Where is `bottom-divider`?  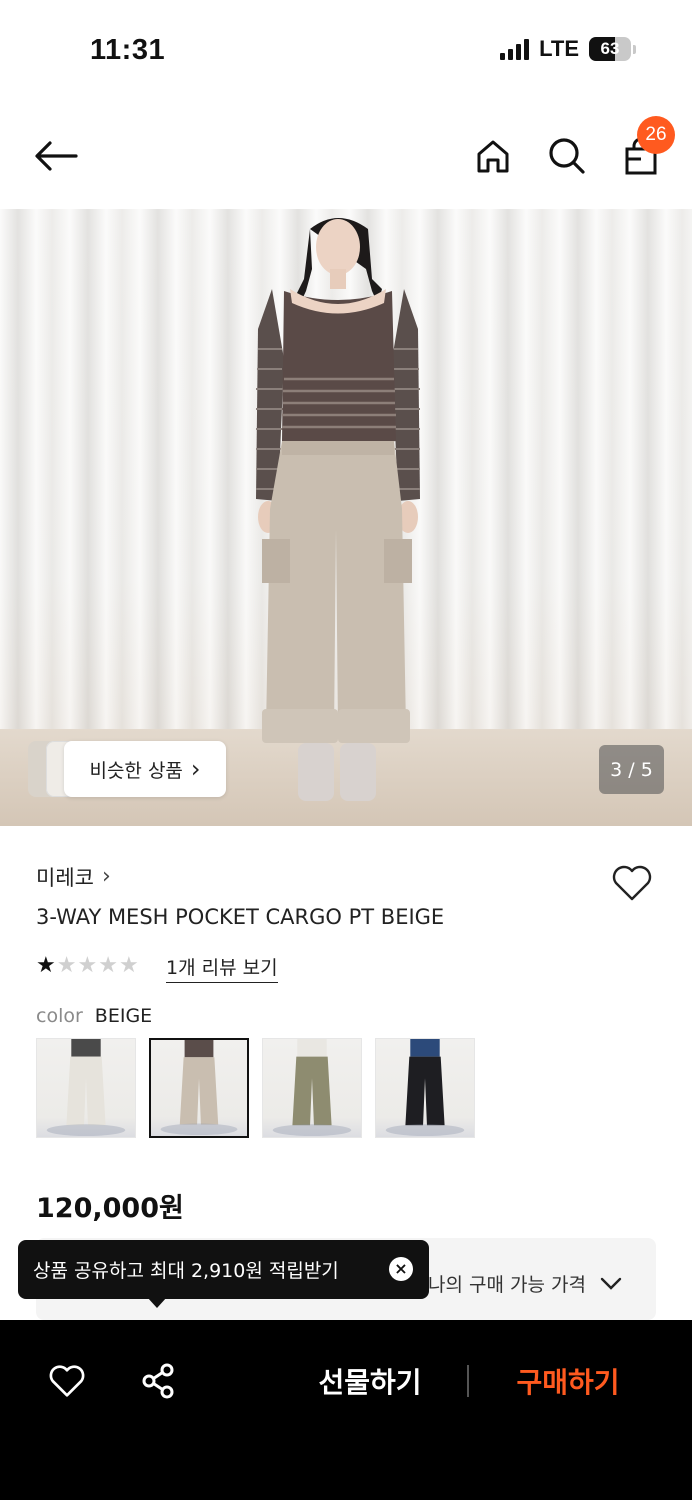 bottom-divider is located at coordinates (468, 1381).